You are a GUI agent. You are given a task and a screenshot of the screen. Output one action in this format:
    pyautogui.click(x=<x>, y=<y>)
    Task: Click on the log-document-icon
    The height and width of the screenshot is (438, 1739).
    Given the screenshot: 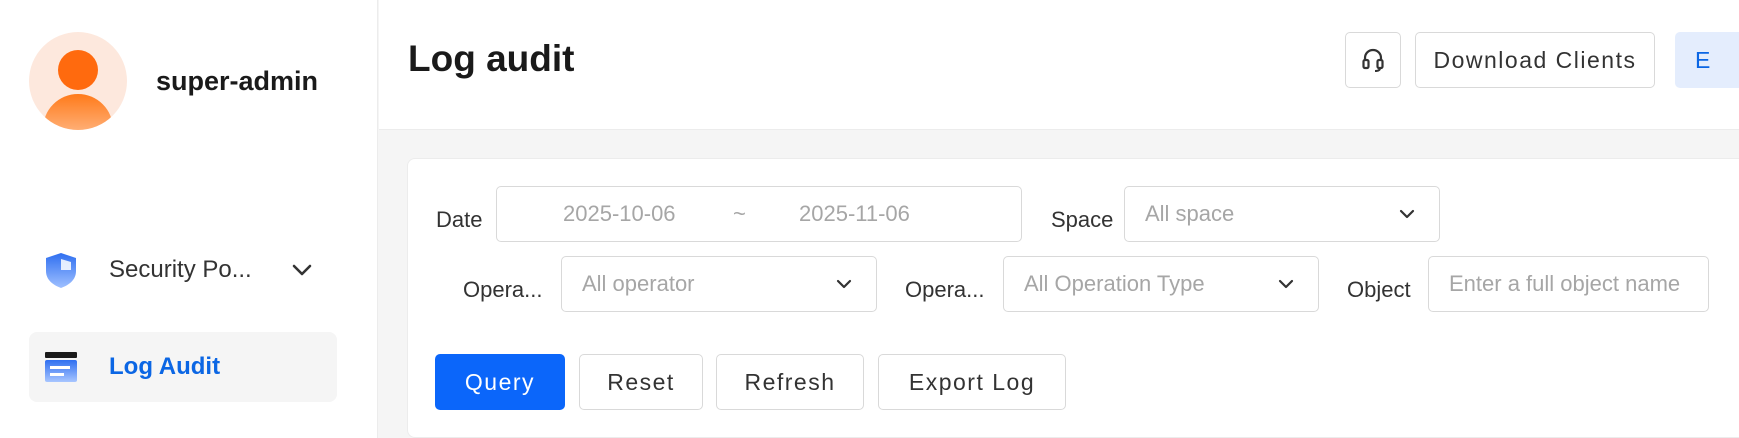 What is the action you would take?
    pyautogui.click(x=61, y=367)
    